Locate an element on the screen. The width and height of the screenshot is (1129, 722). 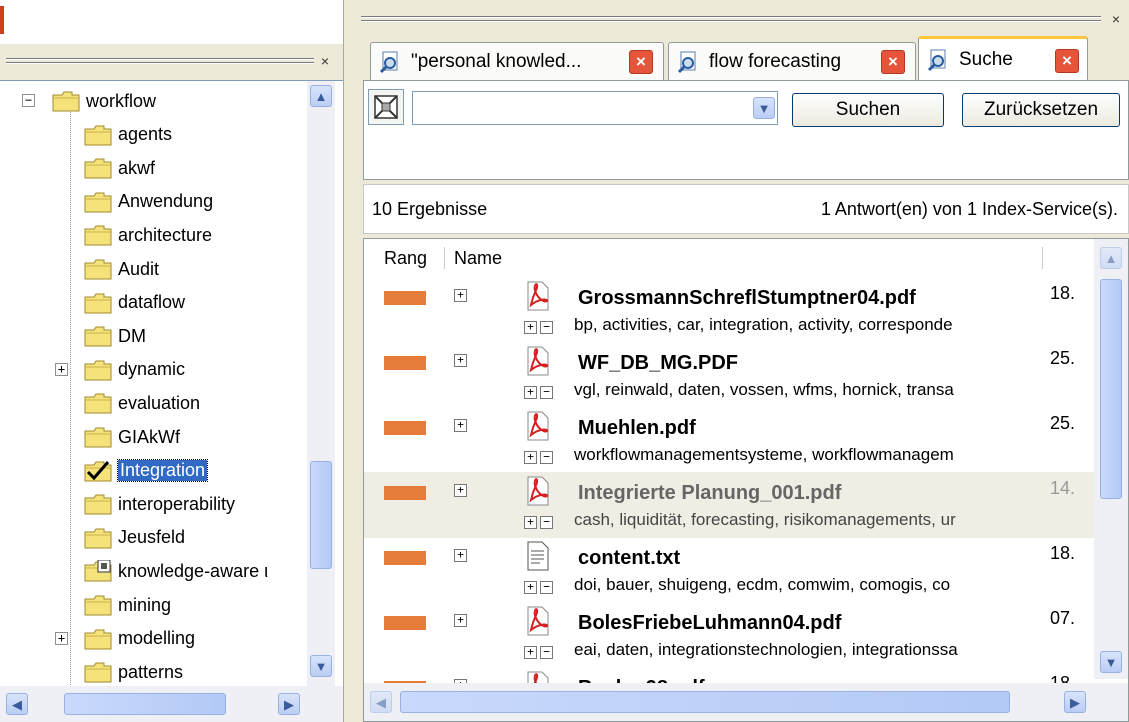
result-filename: WF_DB_MG.PDF is located at coordinates (658, 363).